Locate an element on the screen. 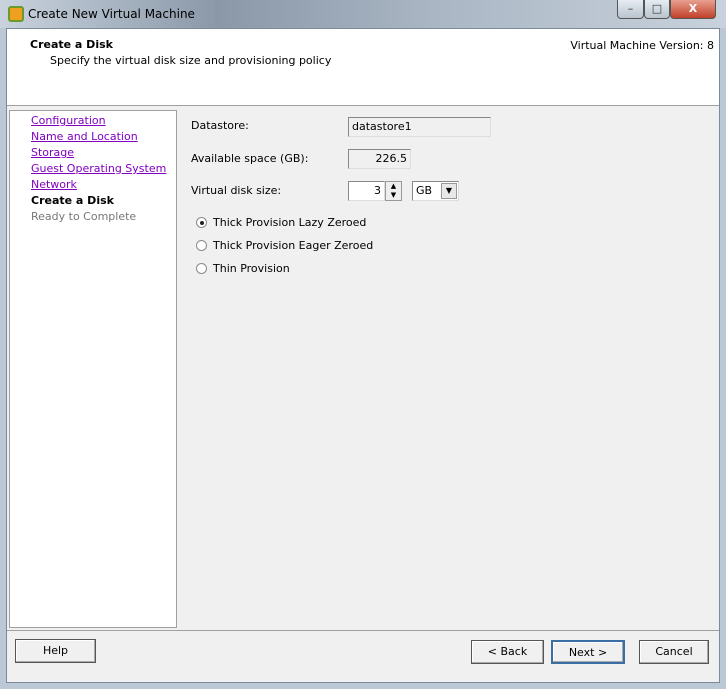 The image size is (726, 689). disk-unit-value: GB is located at coordinates (424, 190).